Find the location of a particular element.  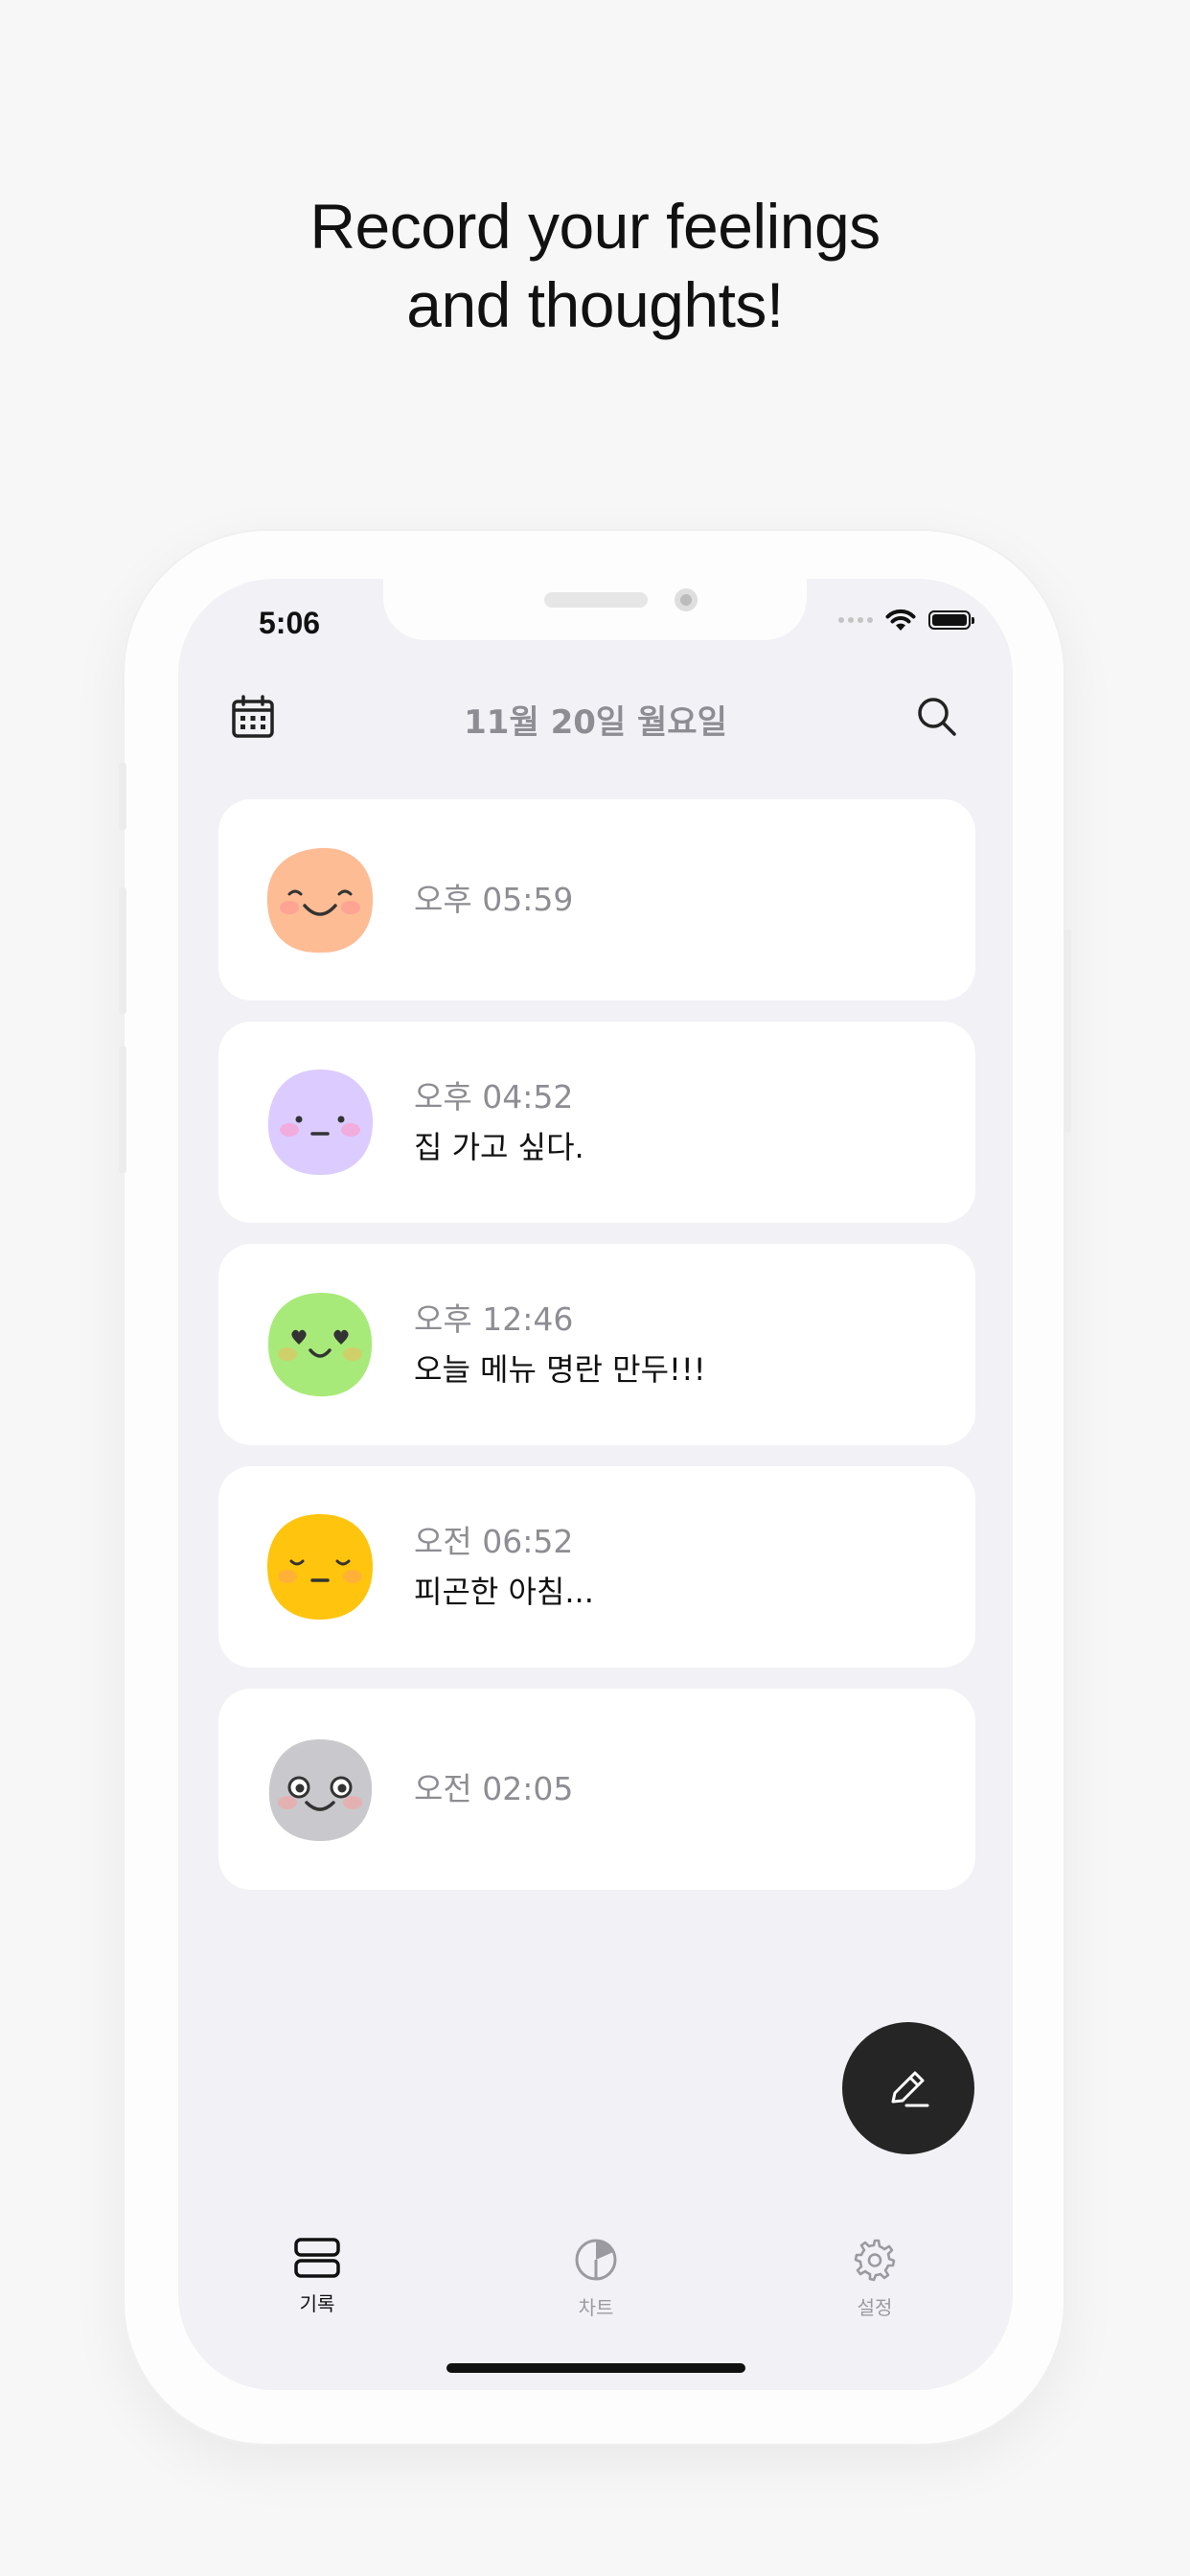

headline-line-2: and thoughts! is located at coordinates (595, 304).